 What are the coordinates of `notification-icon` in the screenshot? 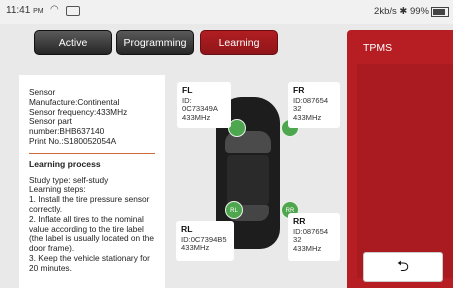 It's located at (73, 11).